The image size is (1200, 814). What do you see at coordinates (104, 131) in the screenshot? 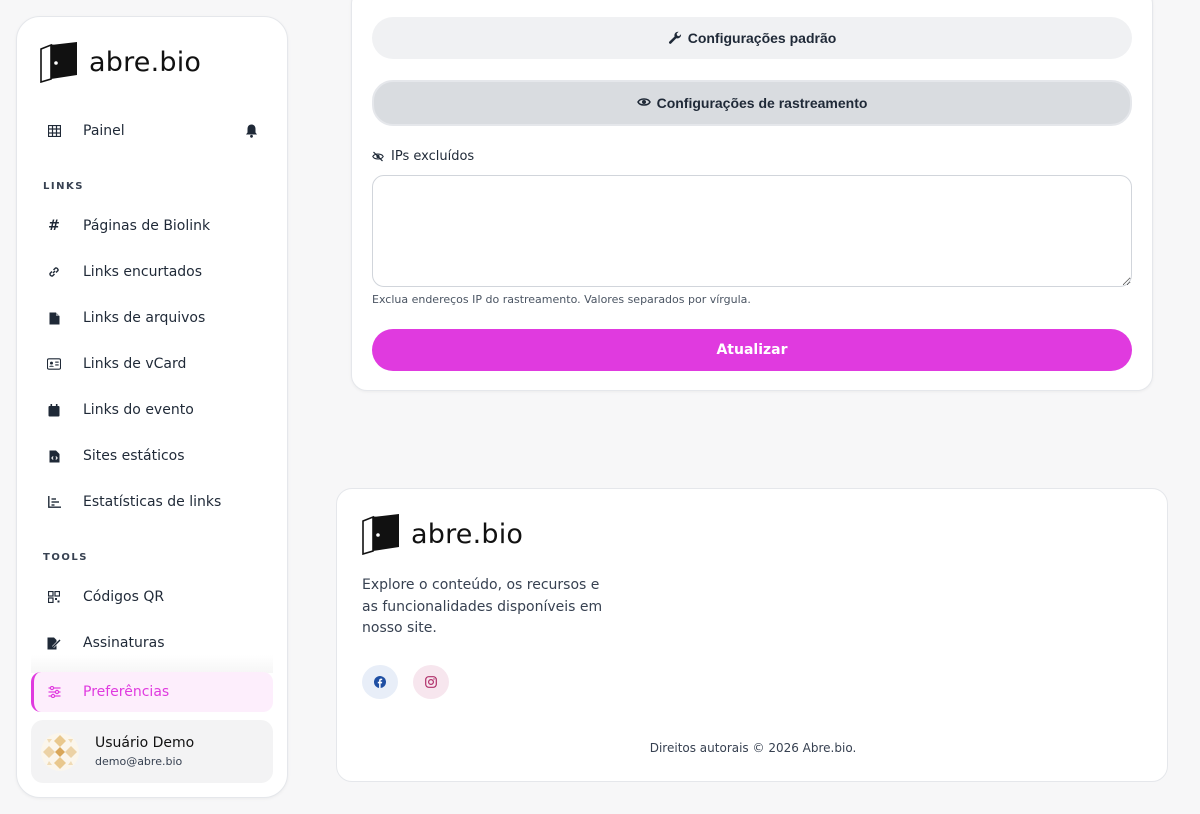
I see `sidebar-item-label: Painel` at bounding box center [104, 131].